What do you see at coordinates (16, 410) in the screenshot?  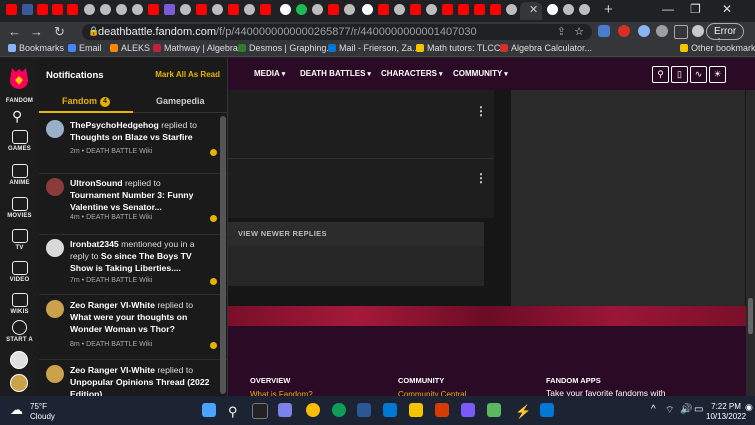 I see `weather-icon: ☁` at bounding box center [16, 410].